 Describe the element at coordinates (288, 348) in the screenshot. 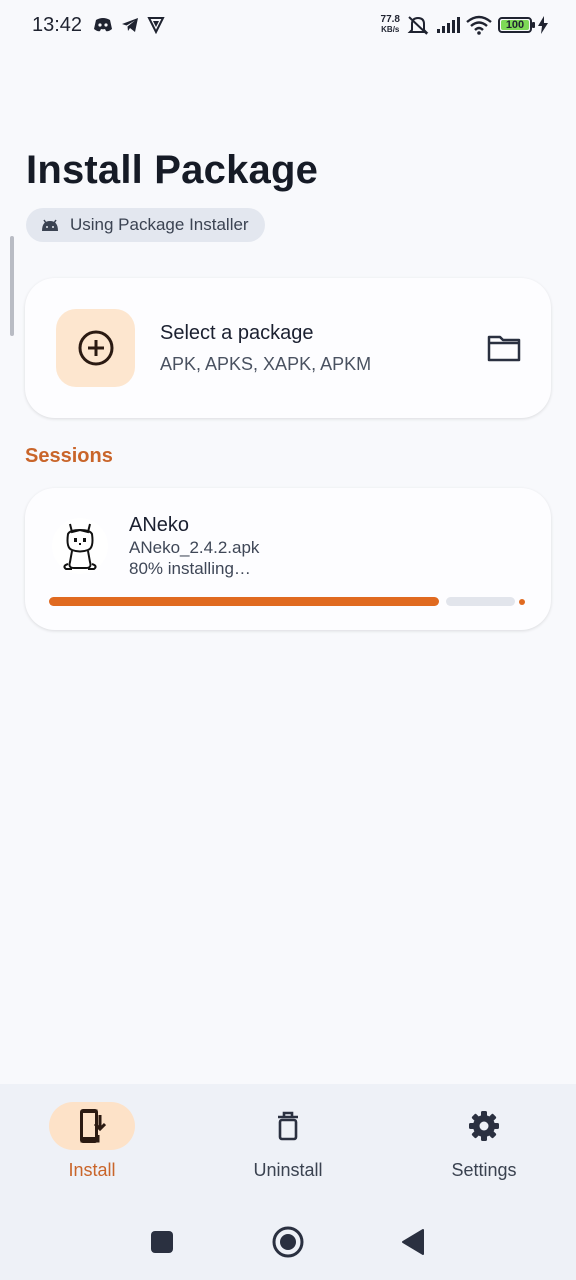

I see `select-package-card: Select a package APK, APKS, XAPK, APKM` at that location.